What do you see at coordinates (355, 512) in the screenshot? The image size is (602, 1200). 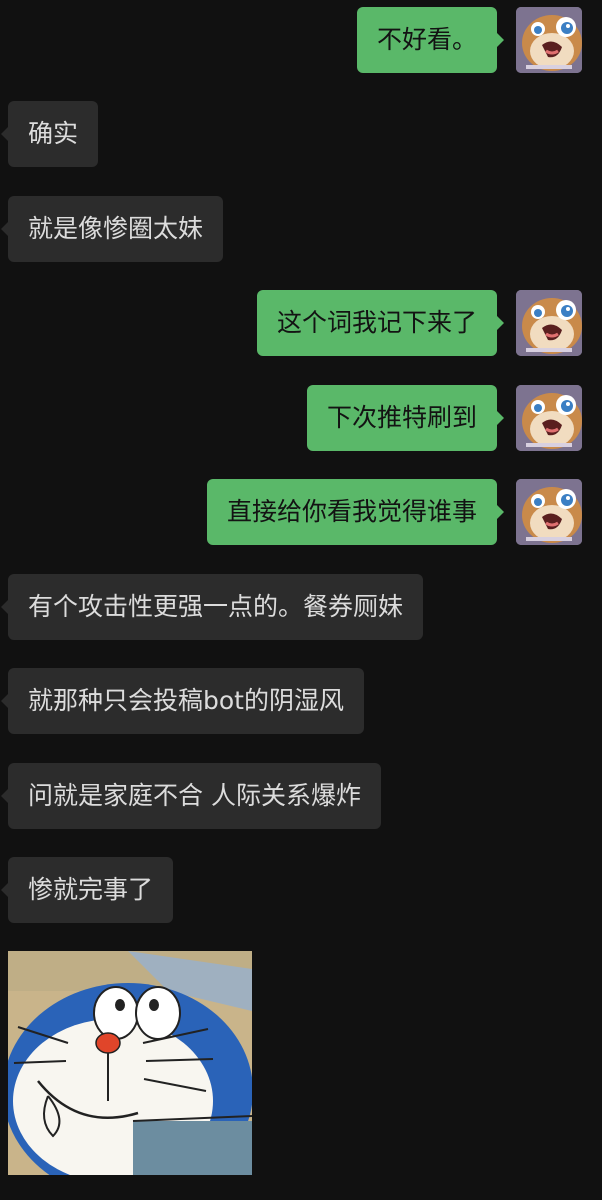 I see `outgoing-message: 直接给你看我觉得谁事` at bounding box center [355, 512].